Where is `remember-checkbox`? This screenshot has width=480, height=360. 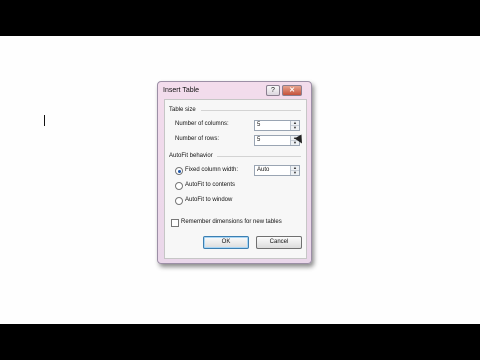
remember-checkbox is located at coordinates (175, 223).